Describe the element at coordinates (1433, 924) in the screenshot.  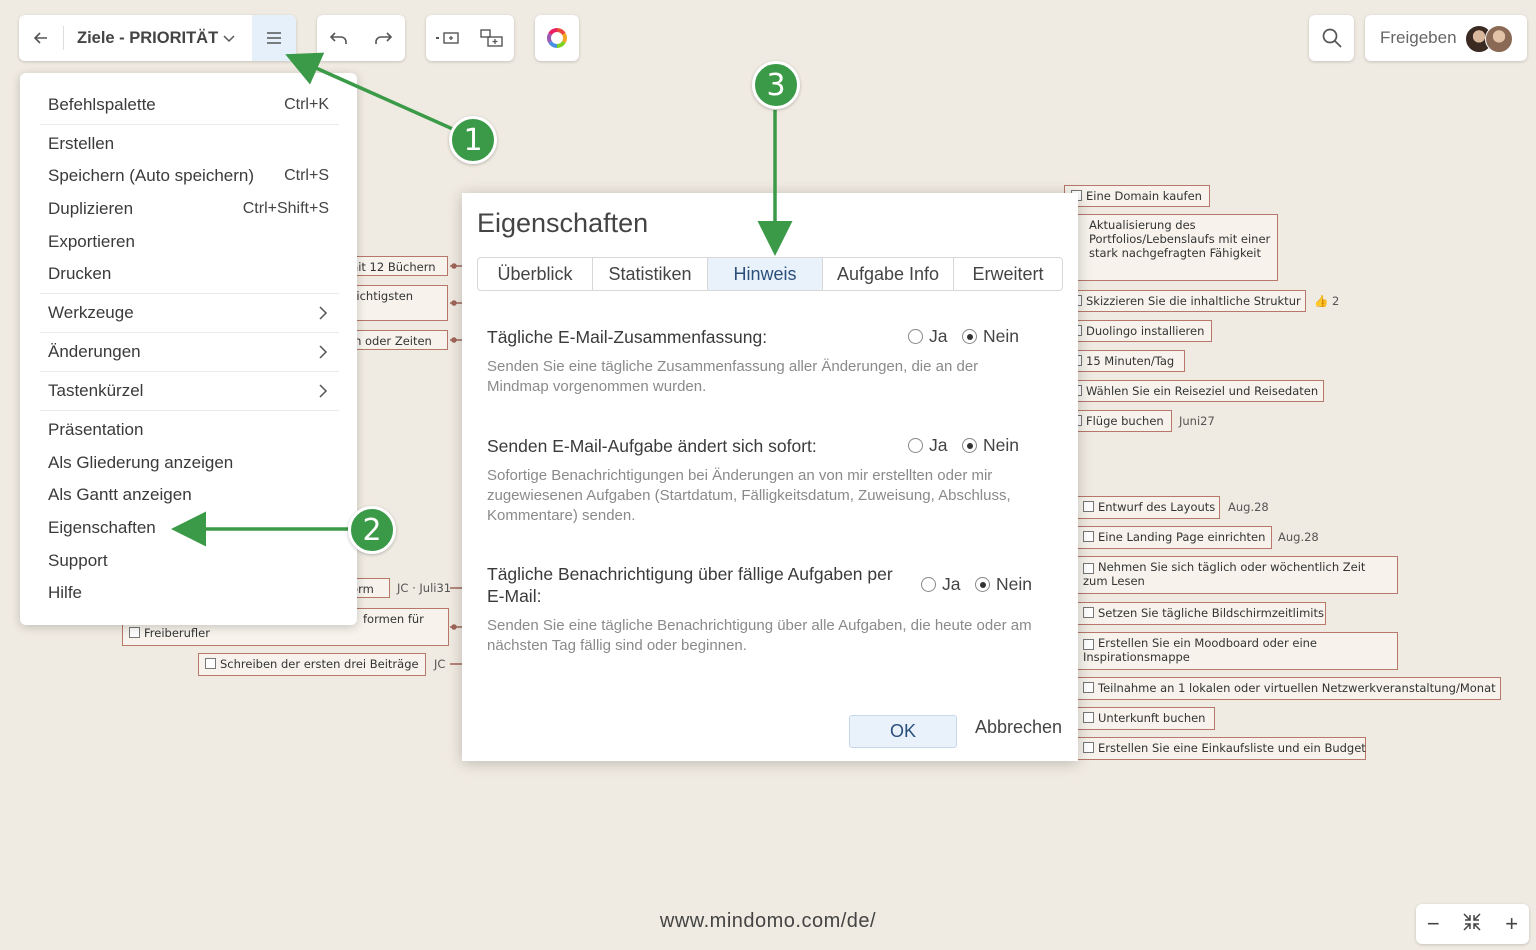
I see `zoom-out-button: −` at that location.